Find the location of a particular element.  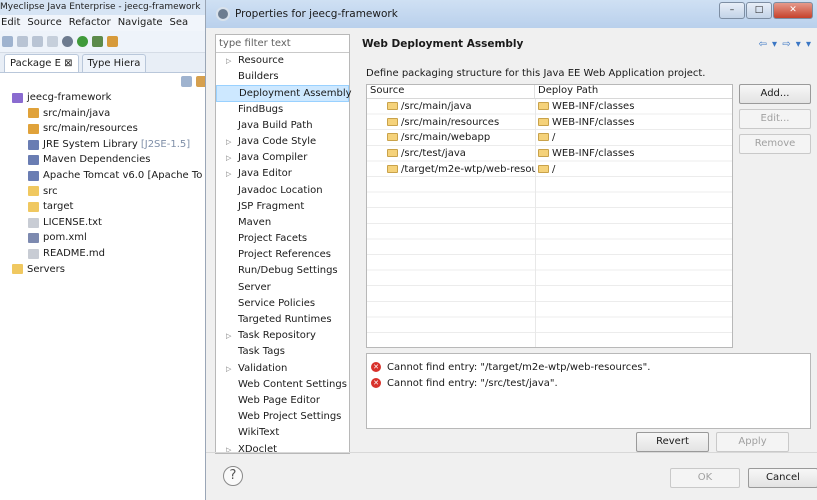

nav-item: Maven is located at coordinates (282, 223).